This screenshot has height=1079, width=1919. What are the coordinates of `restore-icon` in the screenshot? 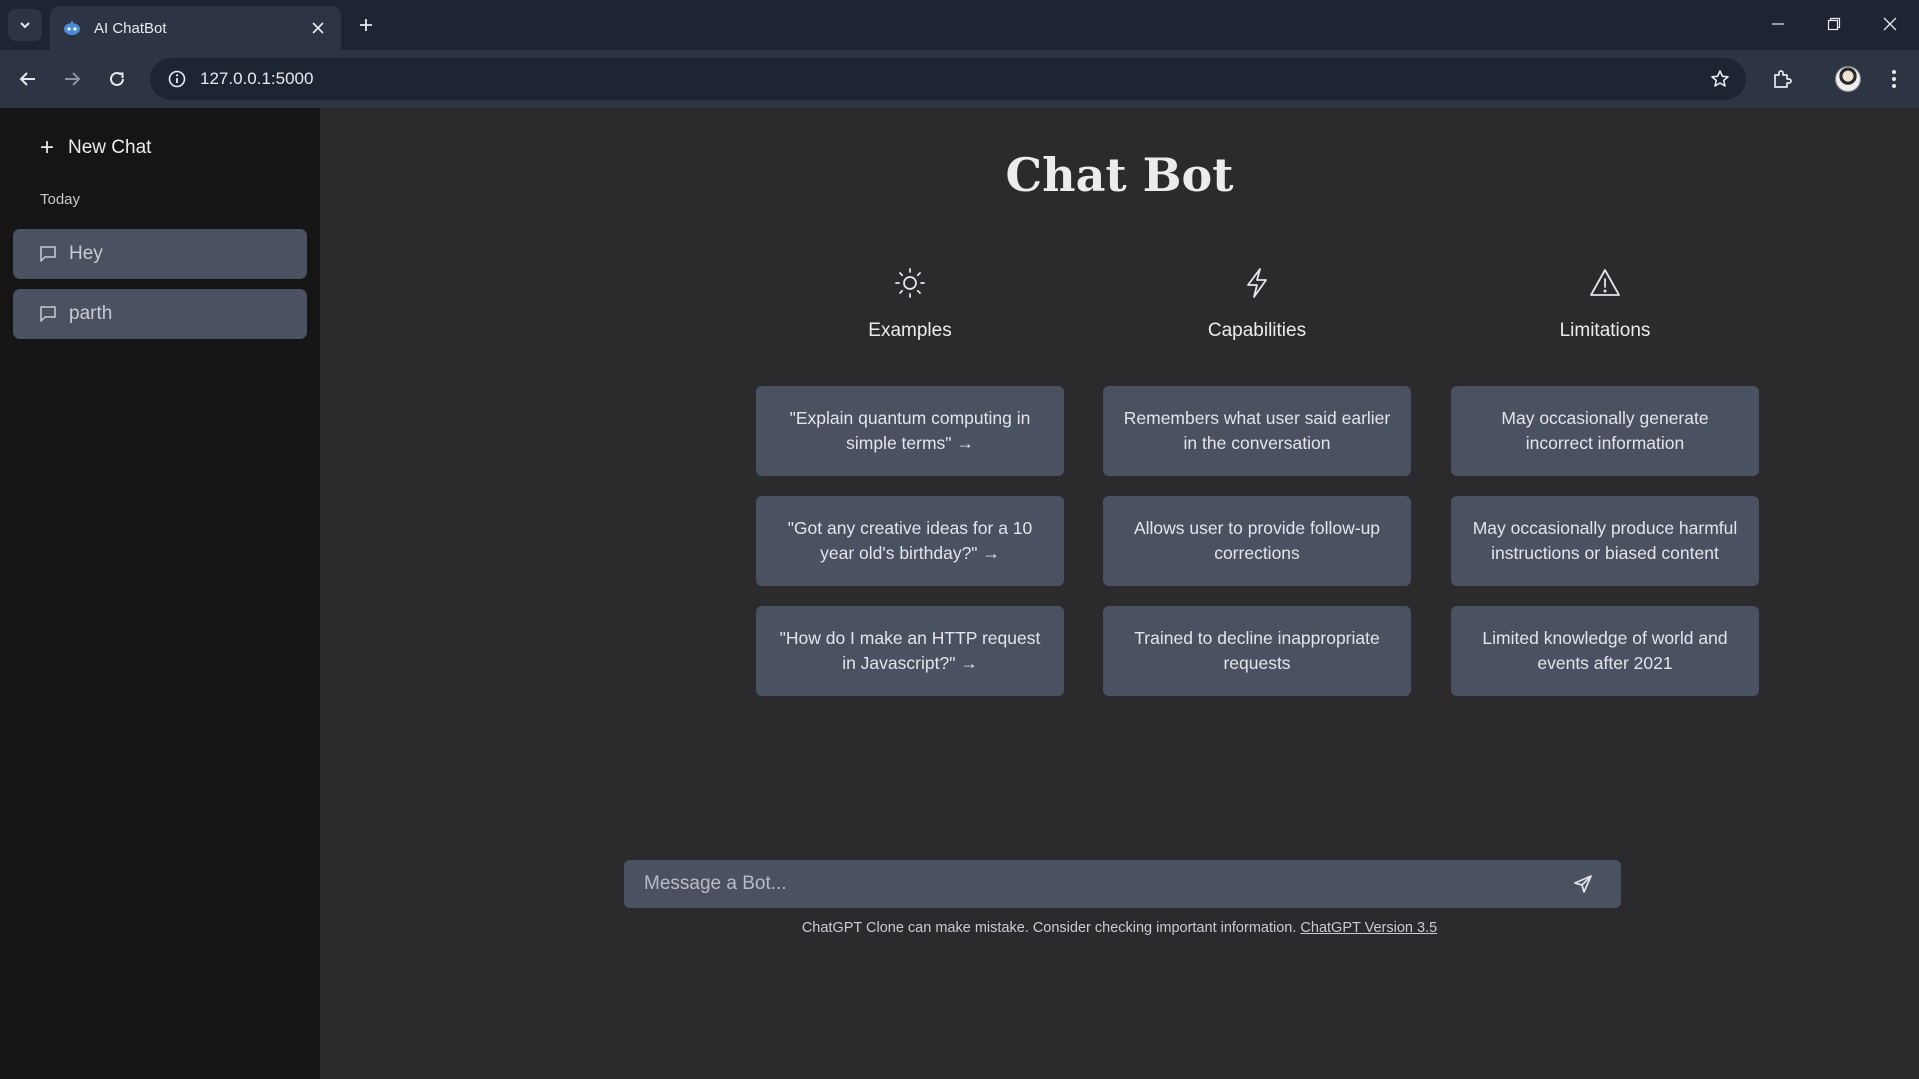 It's located at (1834, 24).